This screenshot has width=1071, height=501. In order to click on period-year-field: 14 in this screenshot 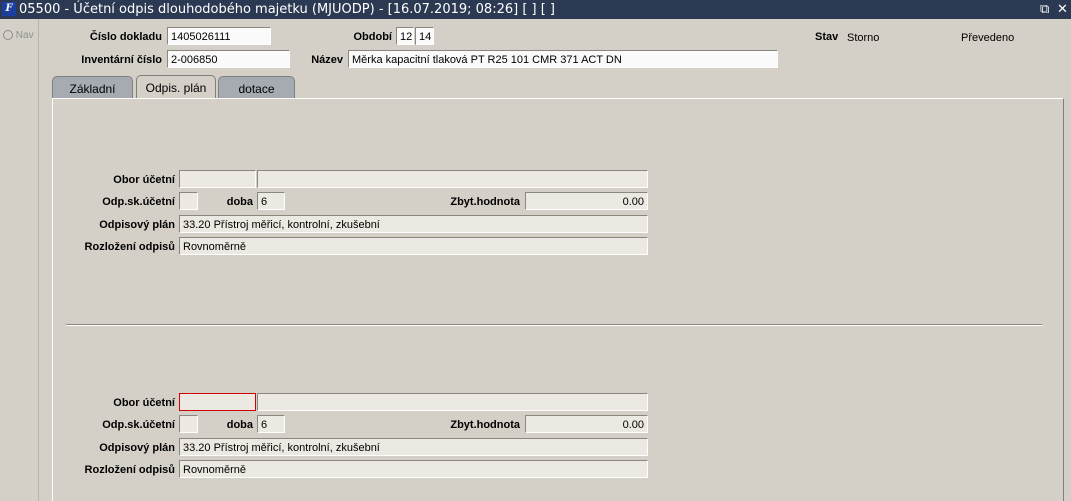, I will do `click(424, 36)`.